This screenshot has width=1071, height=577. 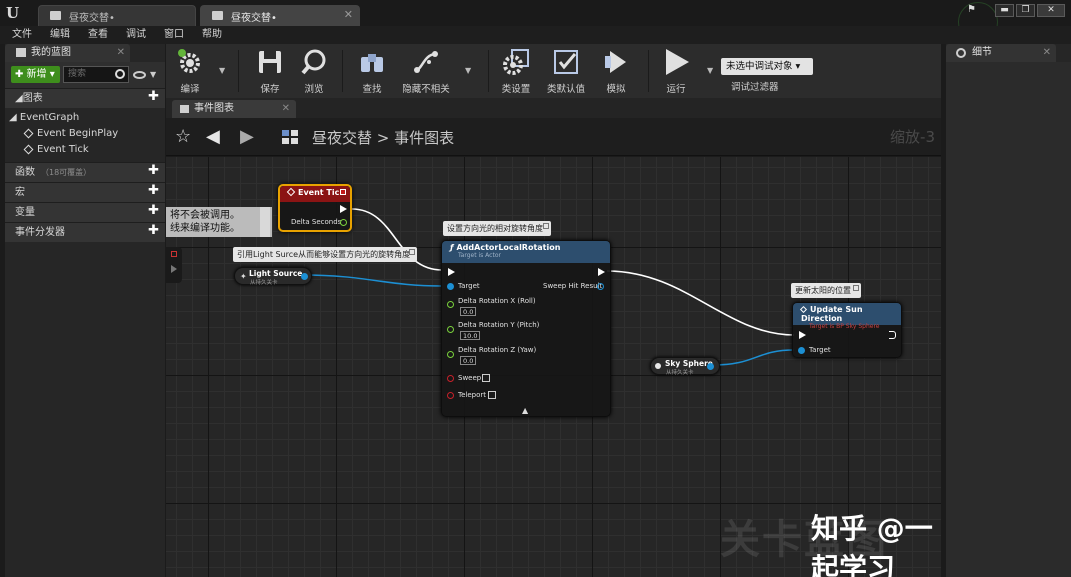 What do you see at coordinates (1051, 10) in the screenshot?
I see `close-window-button: ✕` at bounding box center [1051, 10].